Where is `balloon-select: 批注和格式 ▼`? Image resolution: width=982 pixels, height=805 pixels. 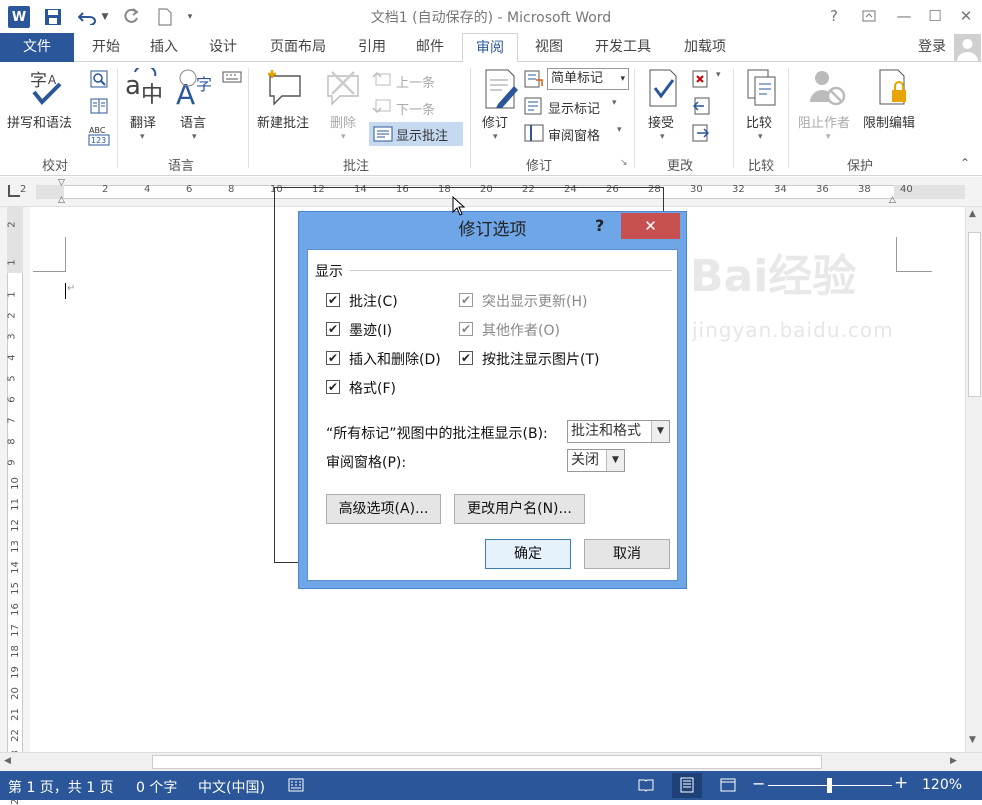
balloon-select: 批注和格式 ▼ is located at coordinates (618, 431).